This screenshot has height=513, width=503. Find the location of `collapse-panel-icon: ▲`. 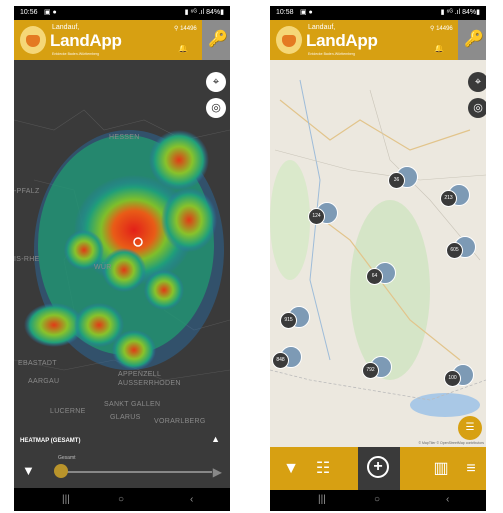

collapse-panel-icon: ▲ is located at coordinates (215, 439).